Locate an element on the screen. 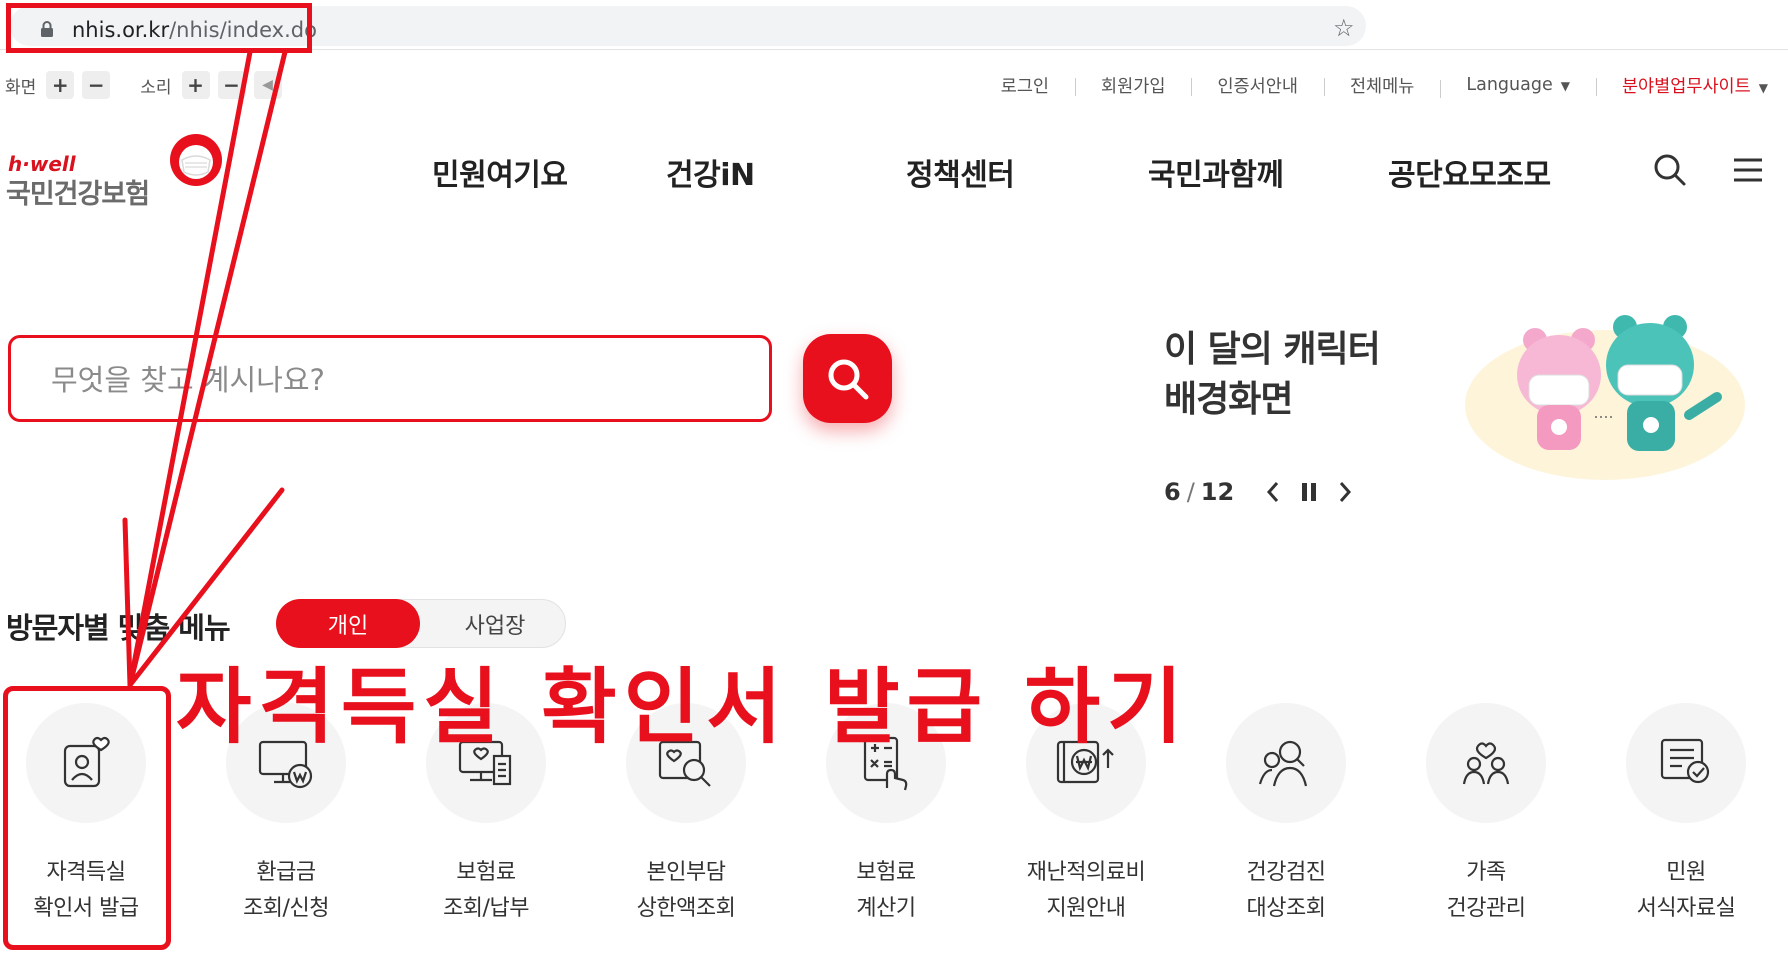  prev-icon is located at coordinates (1273, 492).